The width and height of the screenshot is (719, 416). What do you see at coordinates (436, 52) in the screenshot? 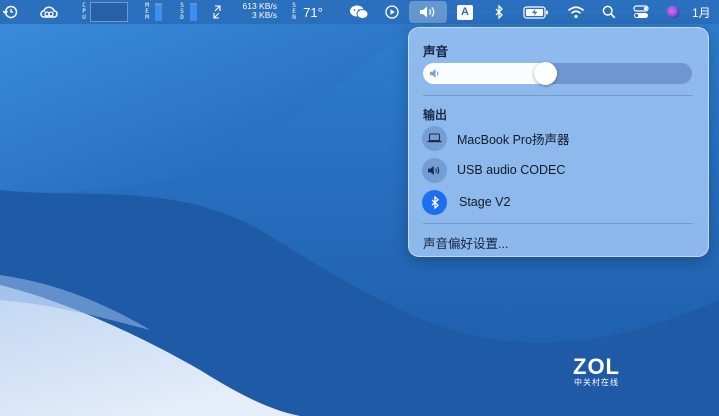
I see `sound-panel-title: 声音` at bounding box center [436, 52].